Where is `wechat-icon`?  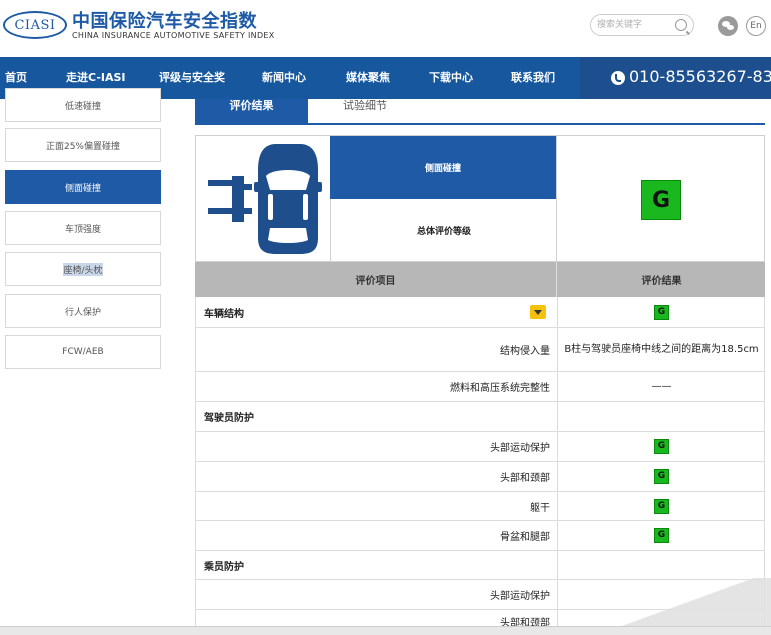 wechat-icon is located at coordinates (728, 26).